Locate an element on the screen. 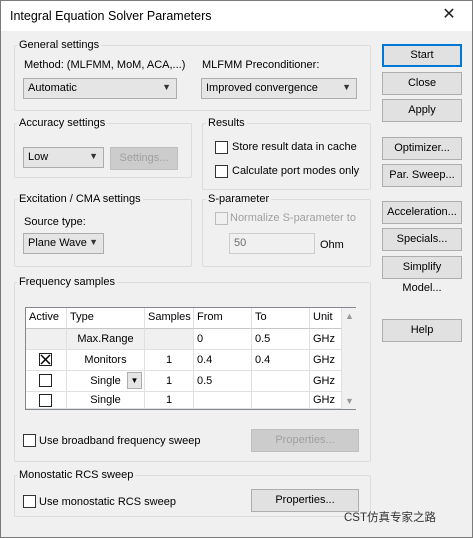 Image resolution: width=473 pixels, height=538 pixels. method-select-value: Automatic is located at coordinates (52, 88).